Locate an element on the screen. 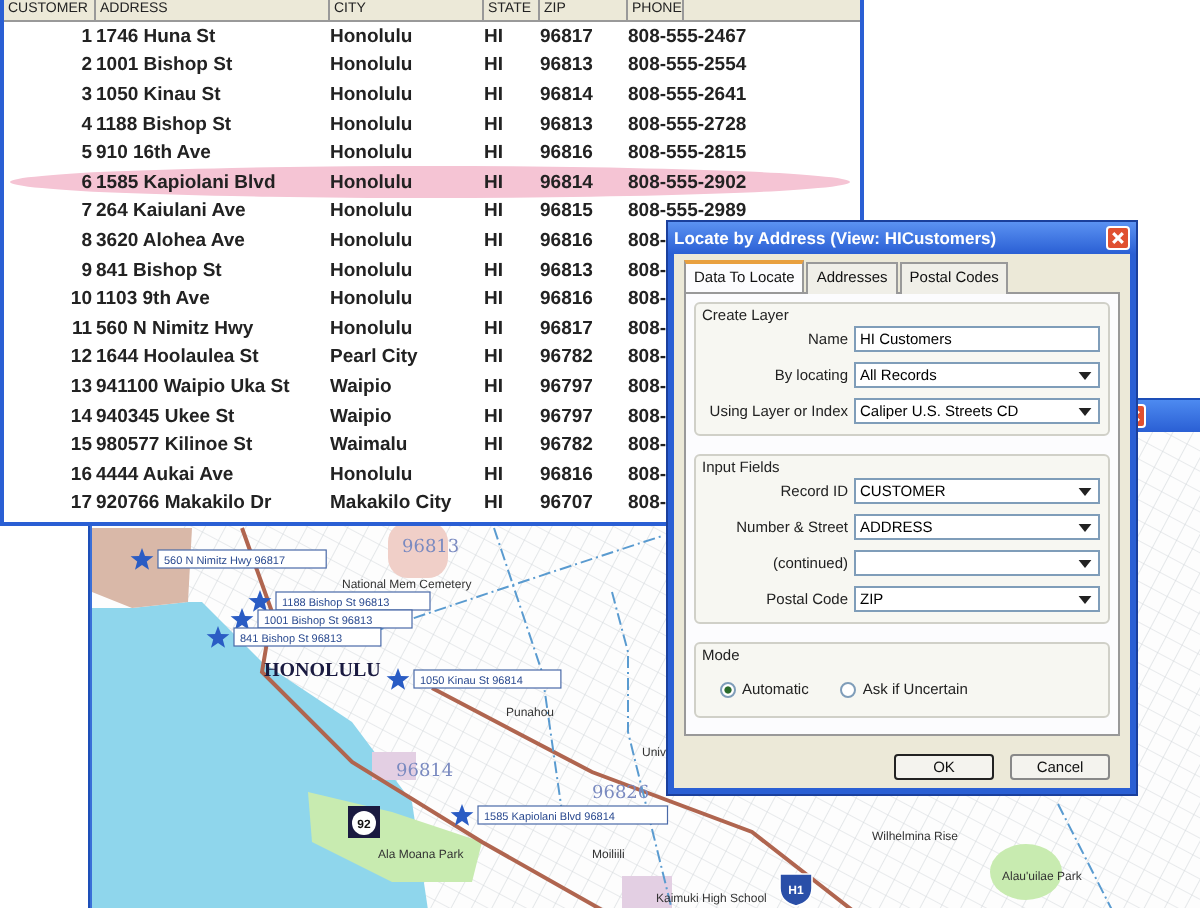 The width and height of the screenshot is (1200, 908). table-cell-text: 4 is located at coordinates (86, 124).